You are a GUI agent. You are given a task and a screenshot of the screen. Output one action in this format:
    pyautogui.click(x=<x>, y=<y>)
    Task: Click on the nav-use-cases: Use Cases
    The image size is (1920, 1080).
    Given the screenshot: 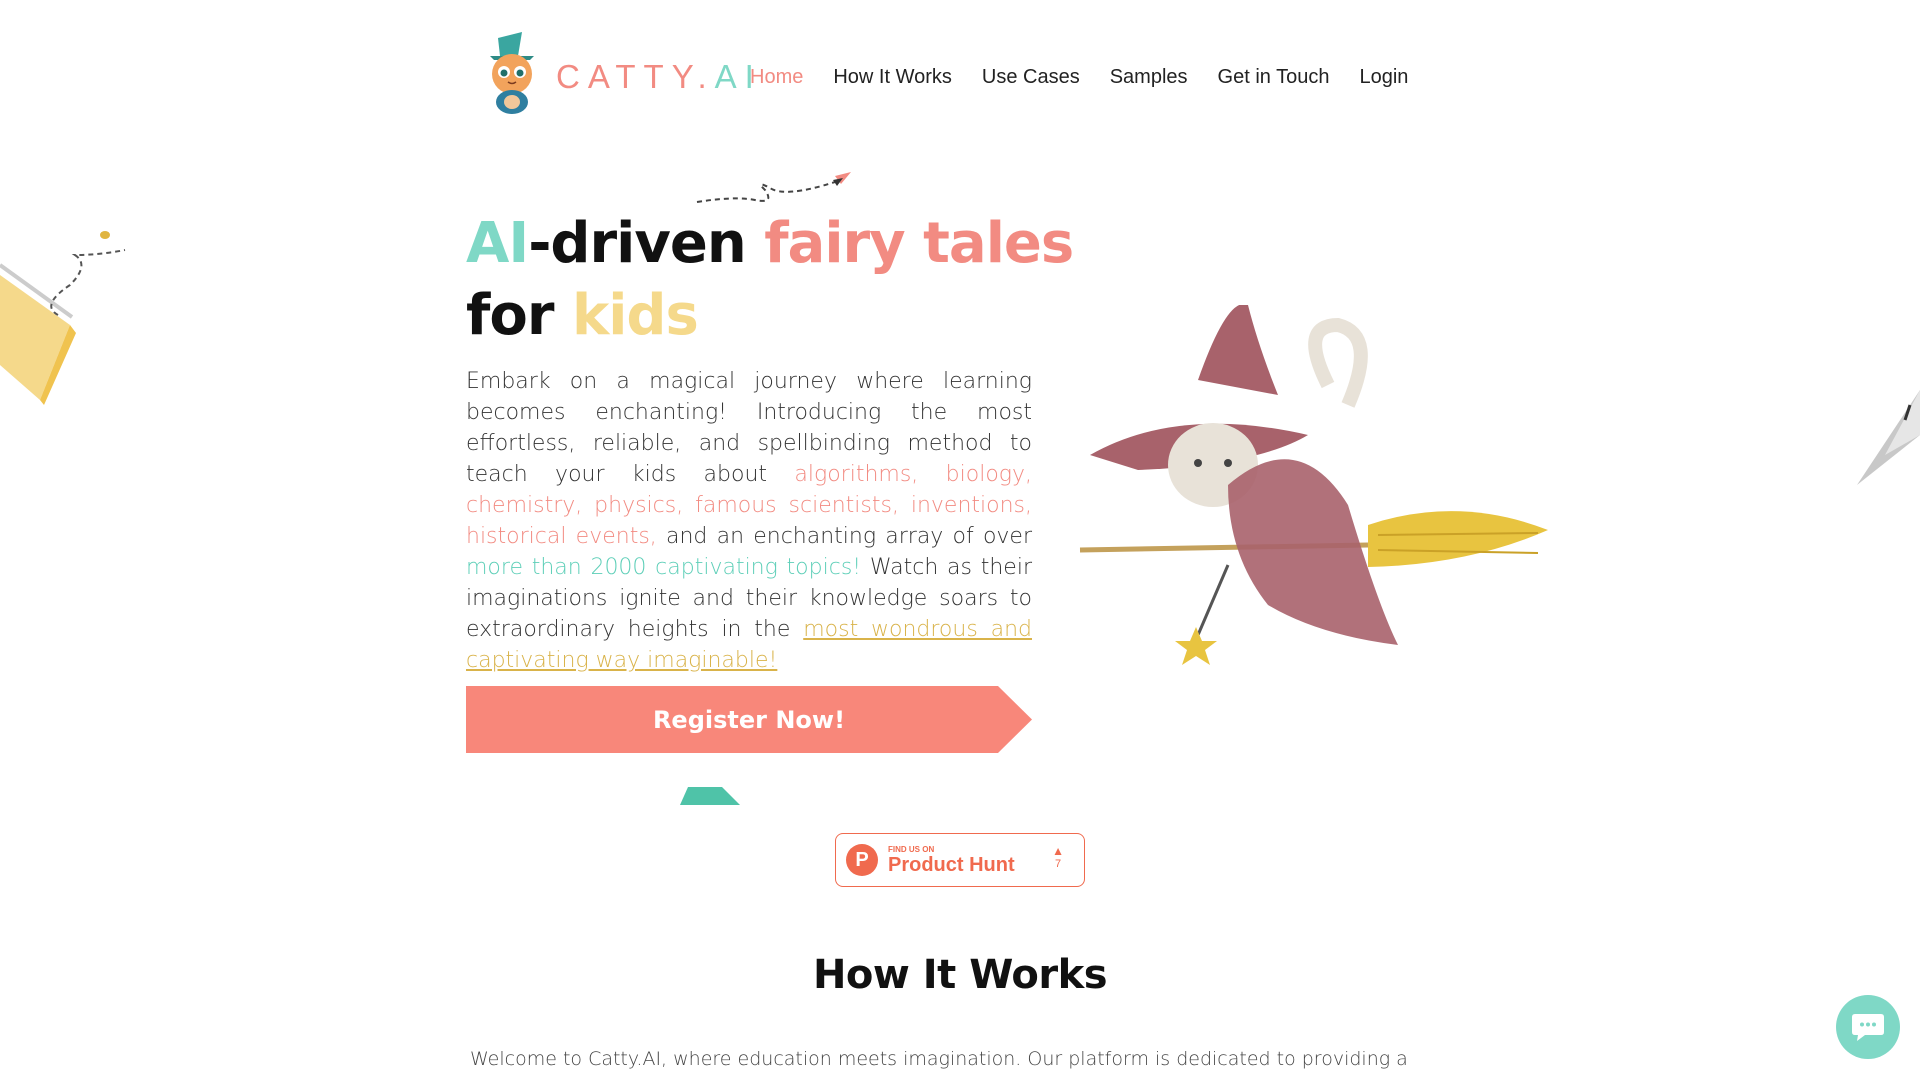 What is the action you would take?
    pyautogui.click(x=1031, y=77)
    